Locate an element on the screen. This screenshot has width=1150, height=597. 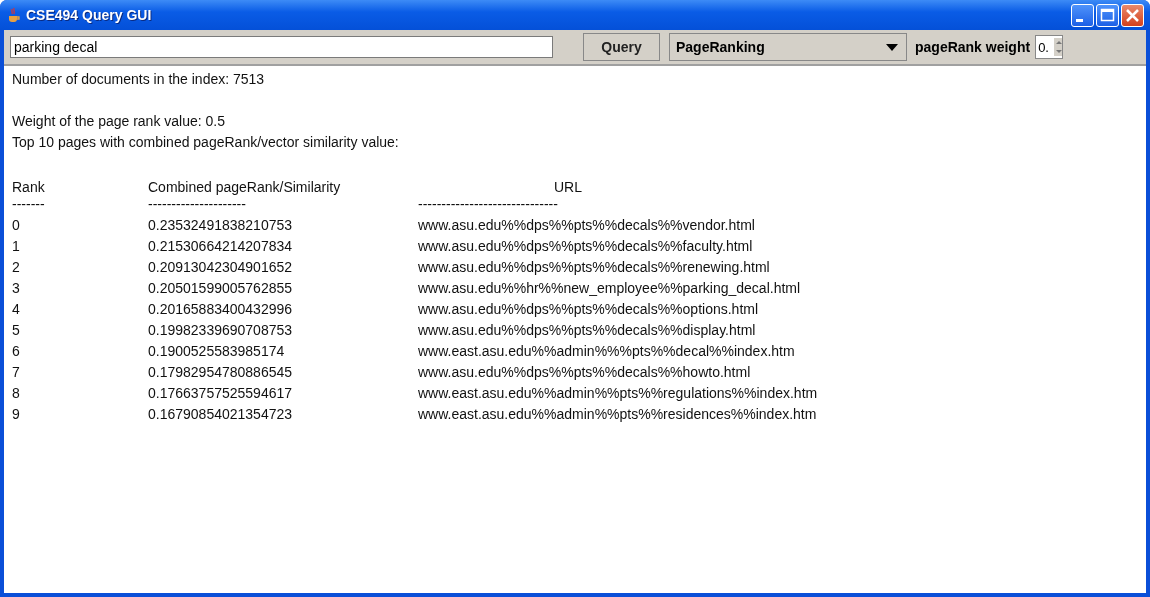
table-cell-text: www.east.asu.edu%%admin%%pts%%regulations%%index.htm is located at coordinates (618, 393).